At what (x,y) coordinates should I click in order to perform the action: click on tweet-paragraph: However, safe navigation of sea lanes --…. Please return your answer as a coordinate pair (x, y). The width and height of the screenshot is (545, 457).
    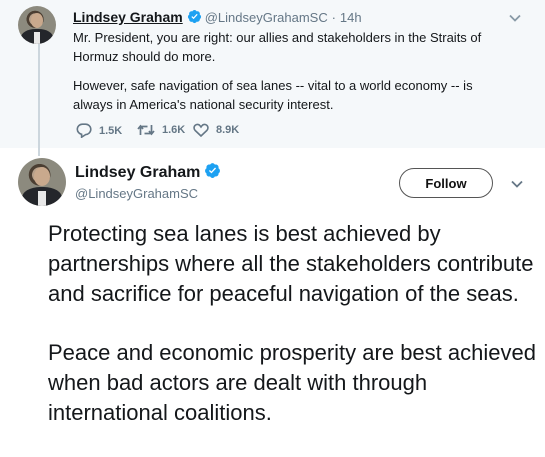
    Looking at the image, I should click on (273, 95).